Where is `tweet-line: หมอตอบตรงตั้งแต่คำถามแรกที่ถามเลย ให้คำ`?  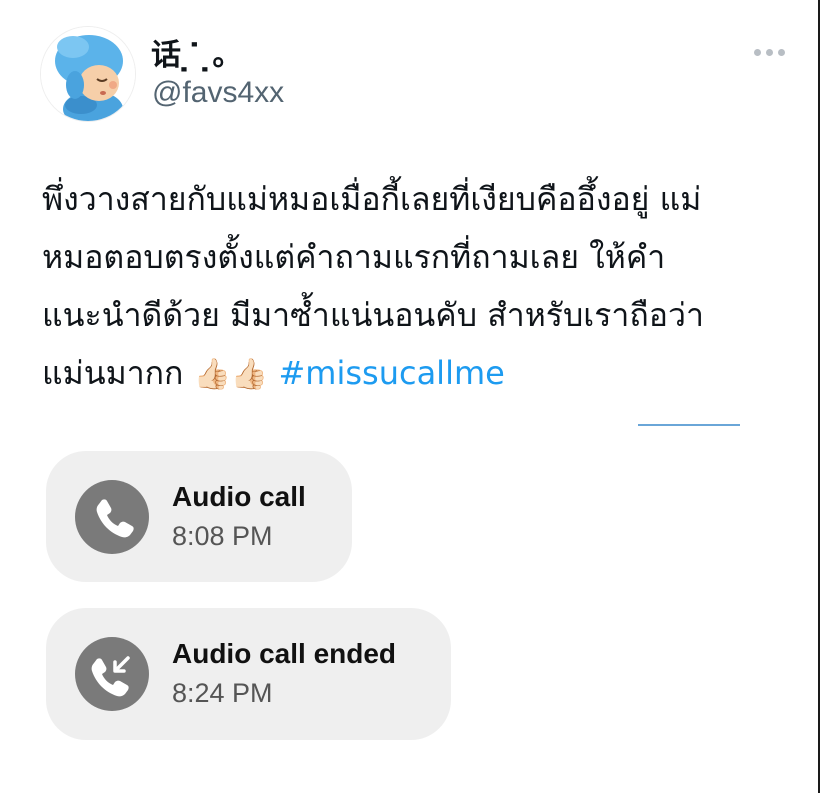 tweet-line: หมอตอบตรงตั้งแต่คำถามแรกที่ถามเลย ให้คำ is located at coordinates (354, 257).